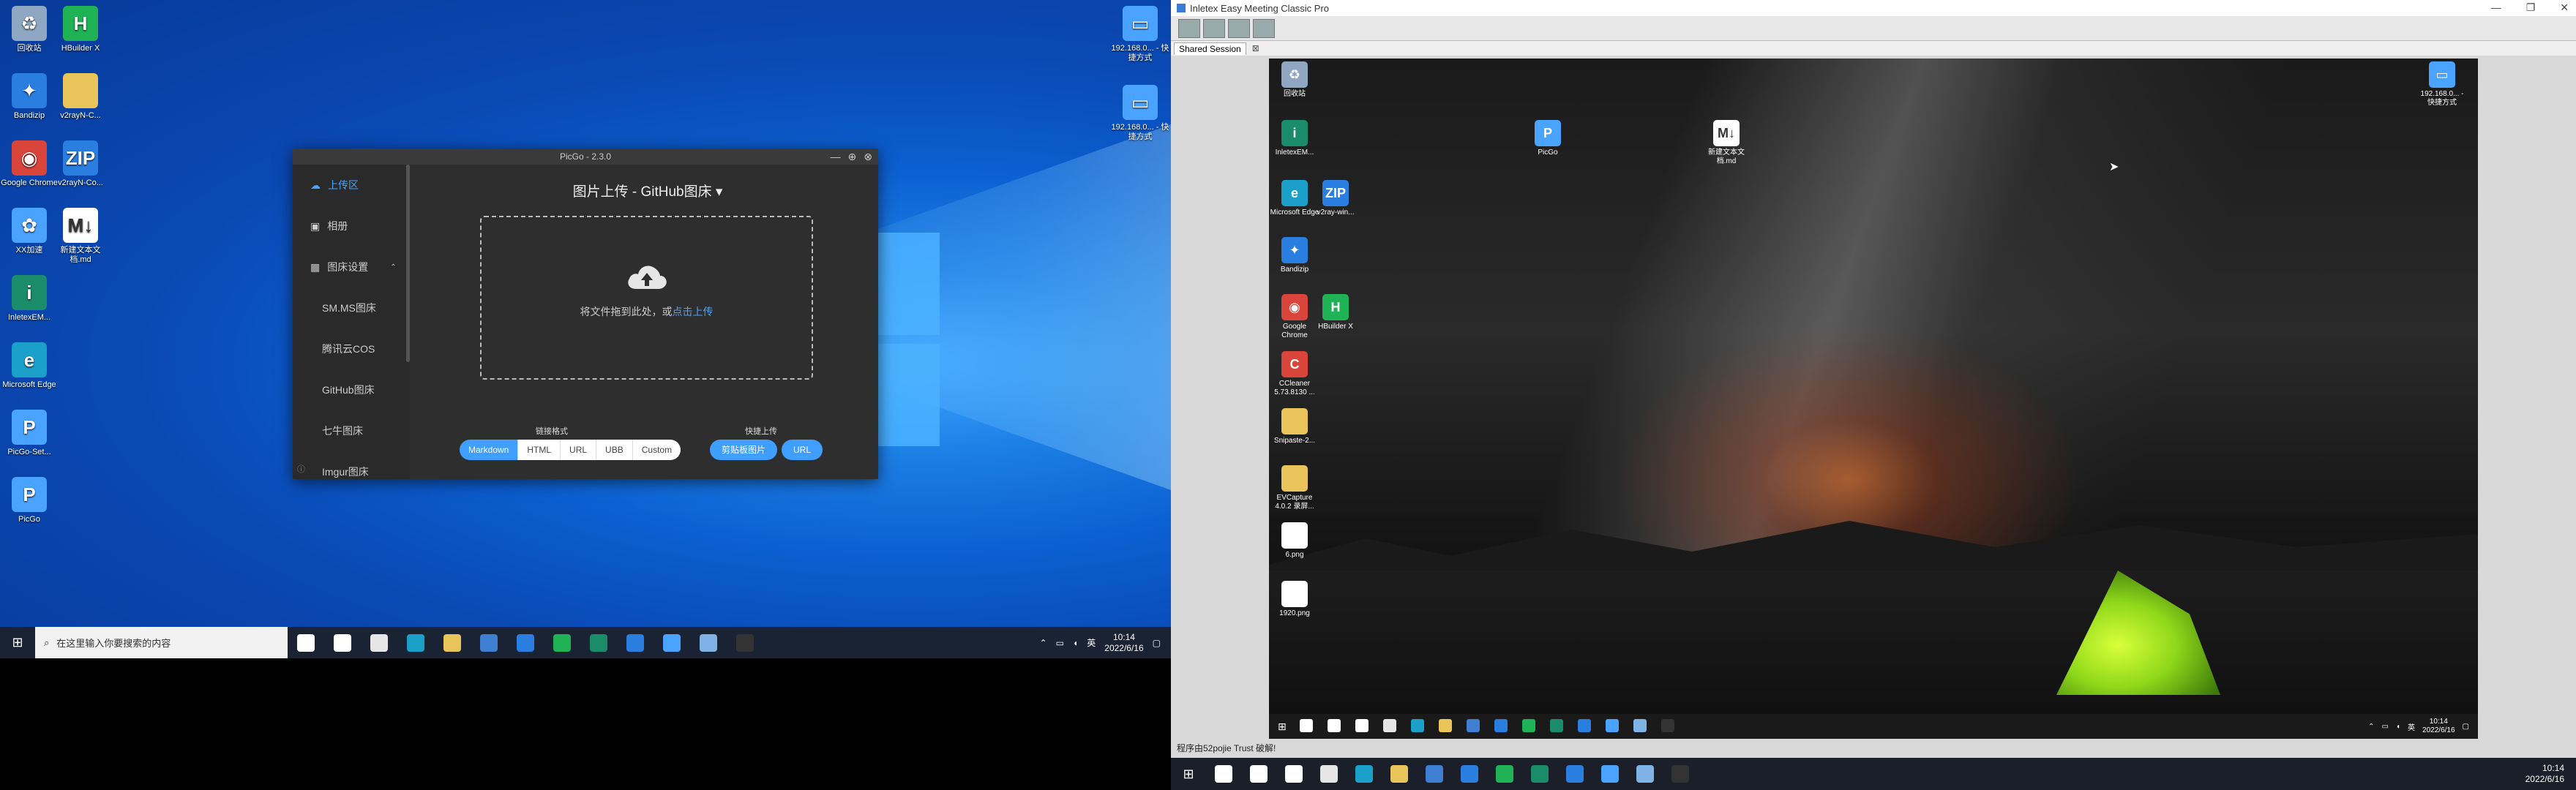 This screenshot has height=790, width=2576. What do you see at coordinates (1210, 48) in the screenshot?
I see `tab-shared-session: Shared Session` at bounding box center [1210, 48].